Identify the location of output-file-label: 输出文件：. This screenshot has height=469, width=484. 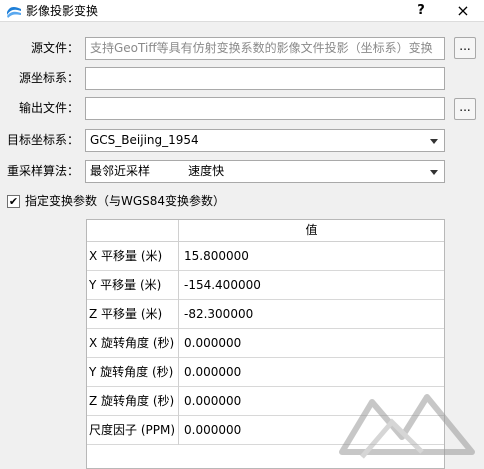
(49, 108).